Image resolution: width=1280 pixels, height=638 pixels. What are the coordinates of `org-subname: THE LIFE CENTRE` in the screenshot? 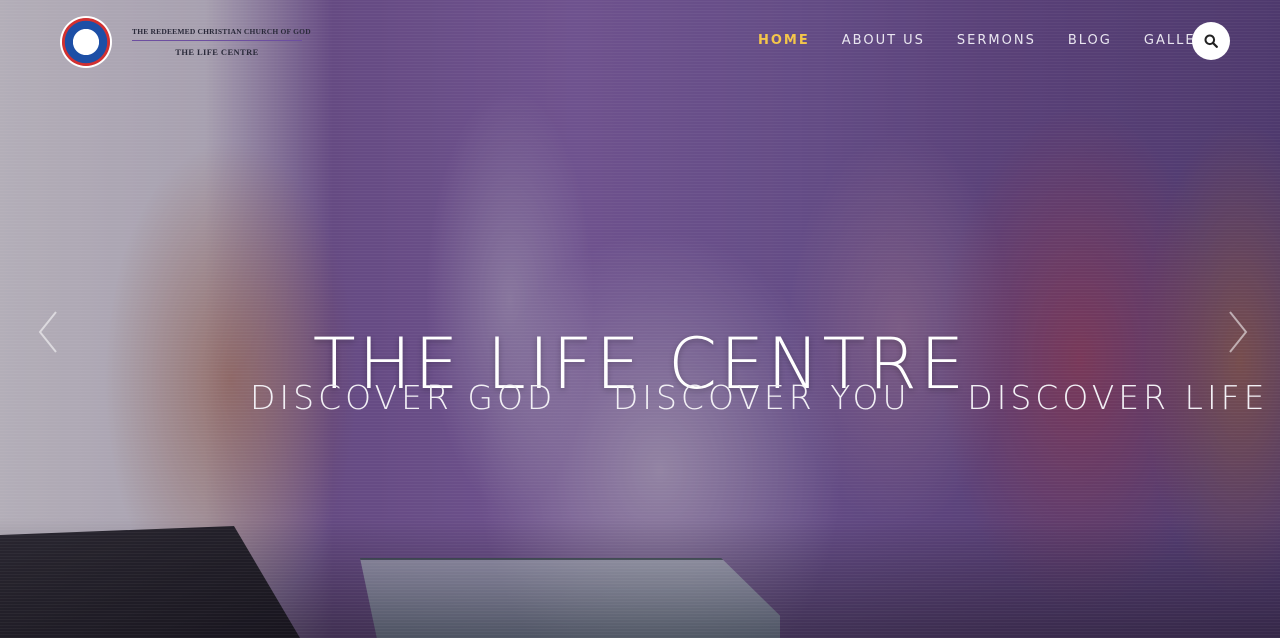 It's located at (217, 52).